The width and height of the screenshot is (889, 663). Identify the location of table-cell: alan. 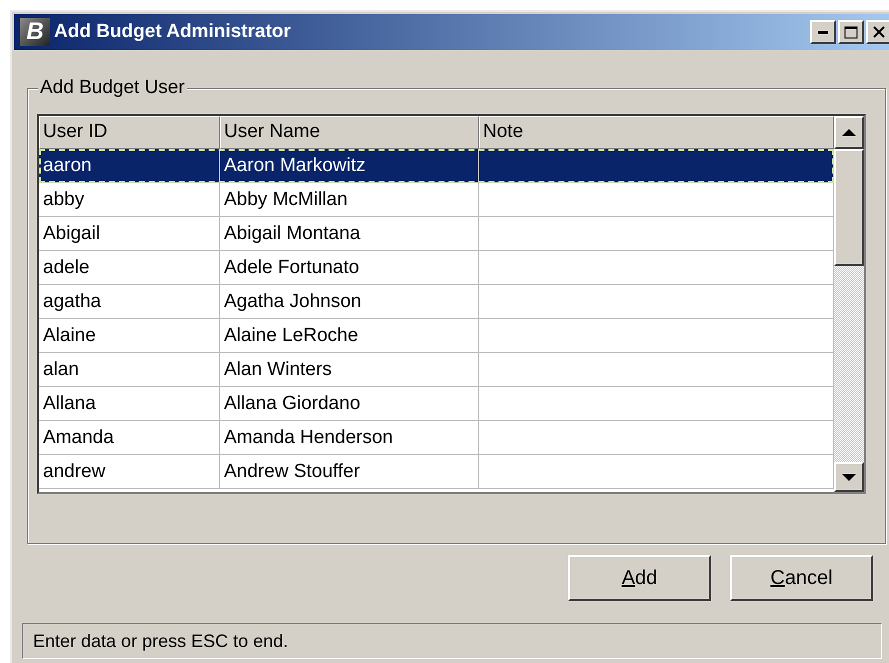
(61, 369).